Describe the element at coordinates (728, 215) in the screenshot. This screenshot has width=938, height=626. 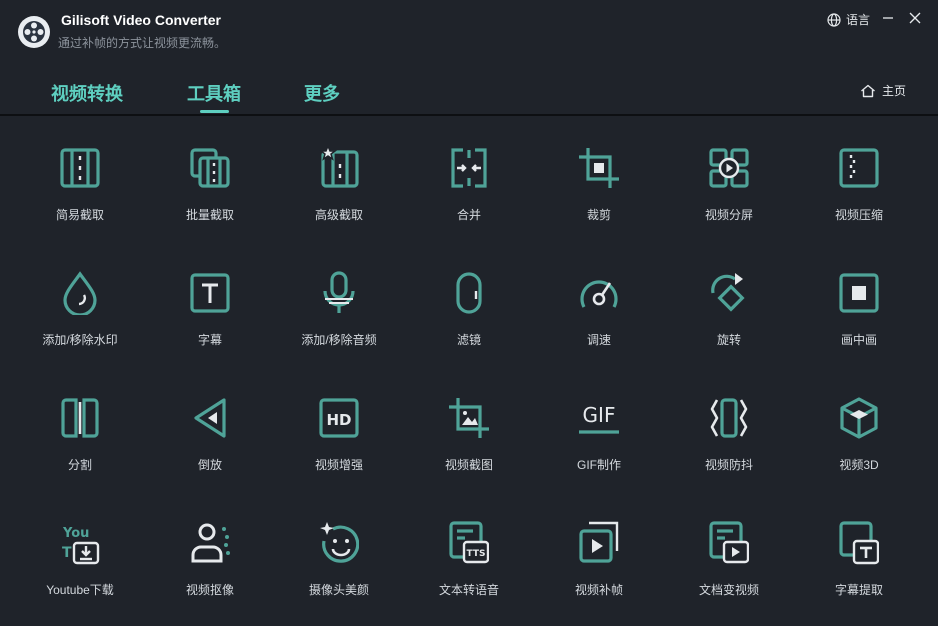
I see `tool-label: 视频分屏` at that location.